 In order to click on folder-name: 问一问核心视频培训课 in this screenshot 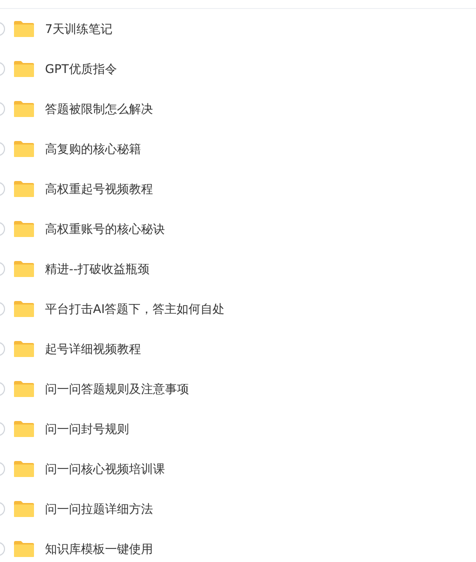, I will do `click(105, 469)`.